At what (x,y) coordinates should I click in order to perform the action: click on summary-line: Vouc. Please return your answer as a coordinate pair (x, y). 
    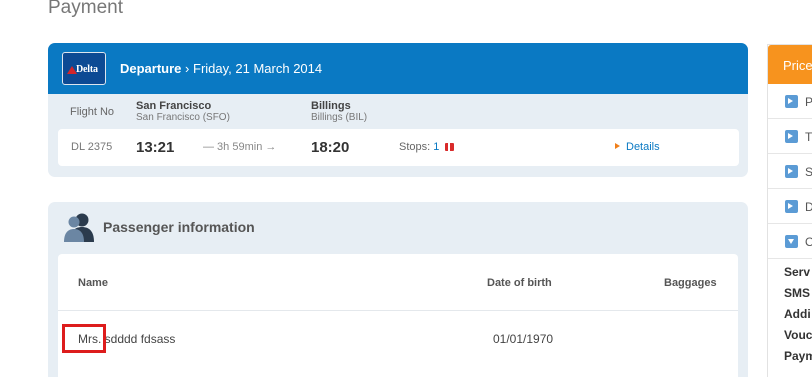
    Looking at the image, I should click on (798, 335).